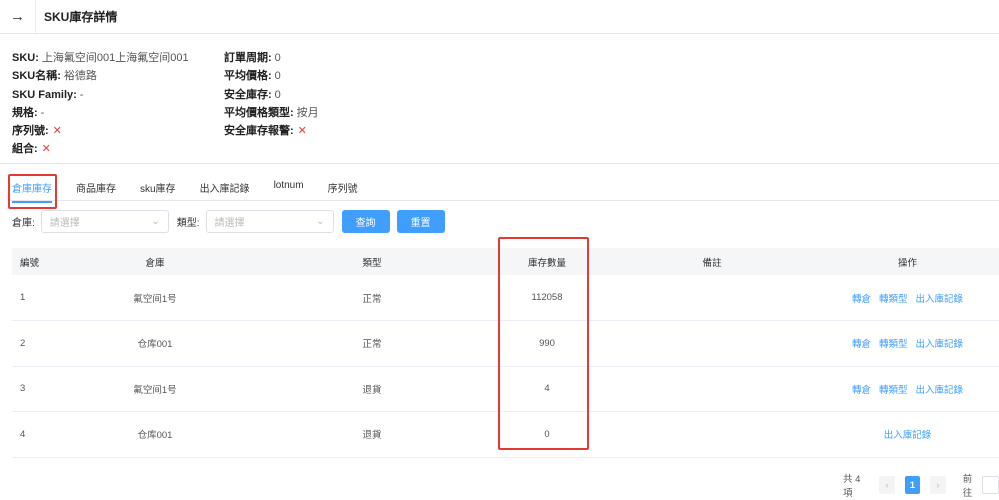  What do you see at coordinates (25, 112) in the screenshot?
I see `info-label: 規格:` at bounding box center [25, 112].